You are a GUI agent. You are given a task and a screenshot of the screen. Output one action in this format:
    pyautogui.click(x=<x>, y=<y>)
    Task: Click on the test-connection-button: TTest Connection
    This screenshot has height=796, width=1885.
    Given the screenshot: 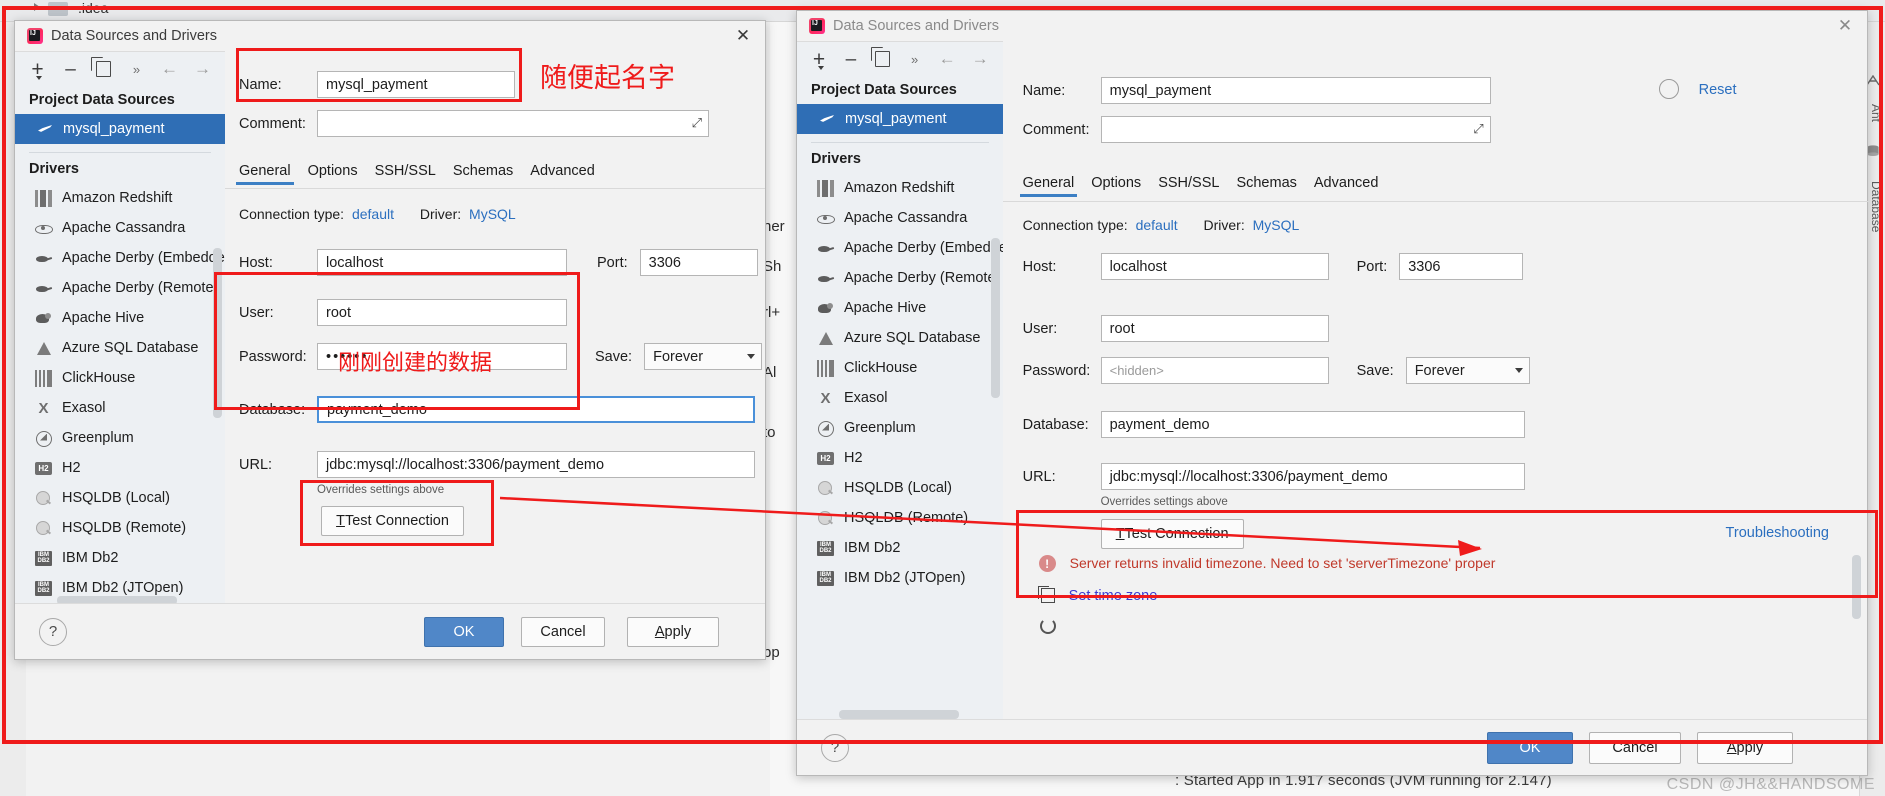 What is the action you would take?
    pyautogui.click(x=392, y=521)
    